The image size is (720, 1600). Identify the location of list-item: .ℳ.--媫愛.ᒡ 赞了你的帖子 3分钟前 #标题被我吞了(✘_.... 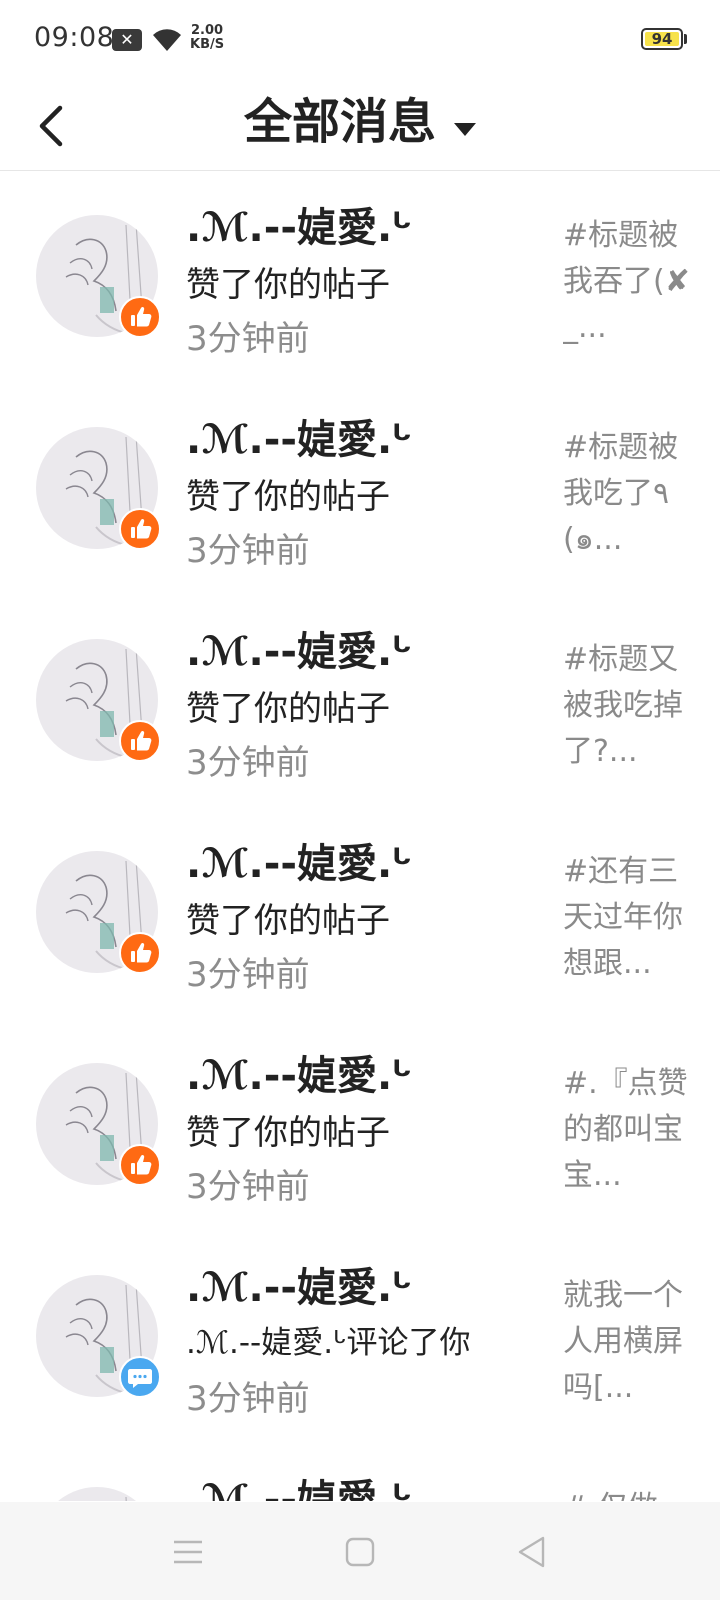
(360, 277).